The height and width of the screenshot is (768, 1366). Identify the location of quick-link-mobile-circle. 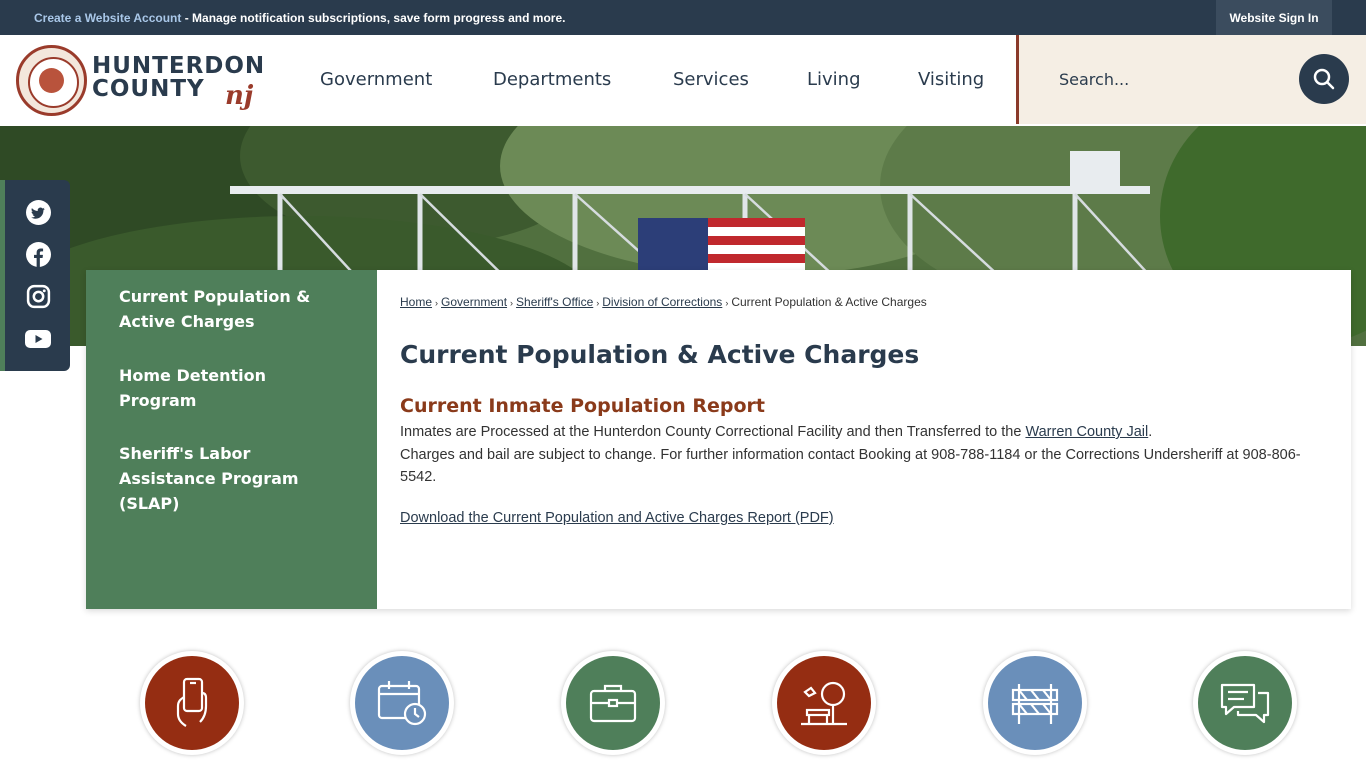
(192, 703).